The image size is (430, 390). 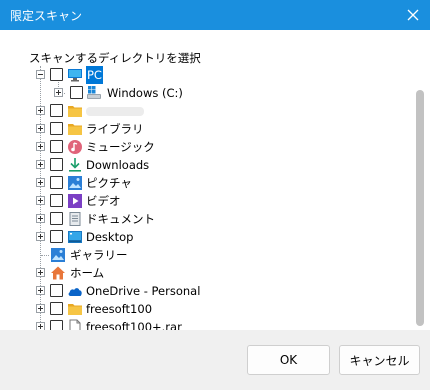 What do you see at coordinates (200, 309) in the screenshot?
I see `tree-row-freesoft100: freesoft100` at bounding box center [200, 309].